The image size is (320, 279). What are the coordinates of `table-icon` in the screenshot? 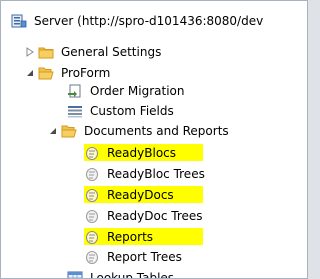 It's located at (75, 274).